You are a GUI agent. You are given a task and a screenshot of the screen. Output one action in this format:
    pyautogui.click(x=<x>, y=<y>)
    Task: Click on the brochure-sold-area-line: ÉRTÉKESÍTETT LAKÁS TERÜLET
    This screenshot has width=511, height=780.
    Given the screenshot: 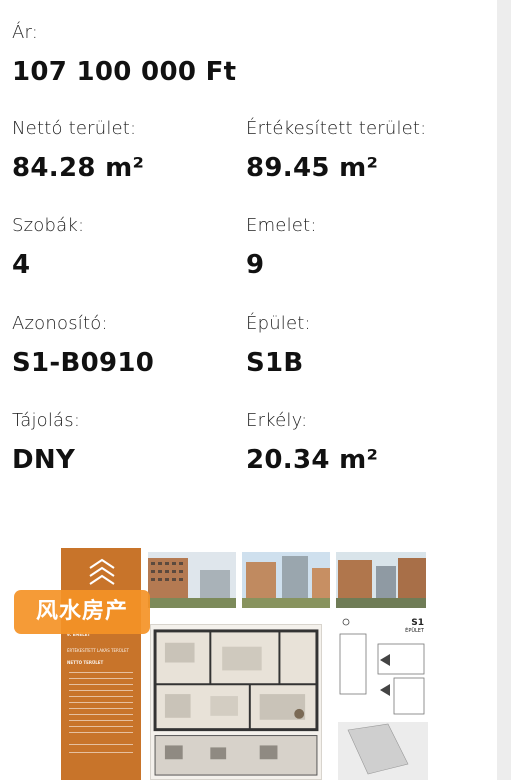 What is the action you would take?
    pyautogui.click(x=98, y=650)
    